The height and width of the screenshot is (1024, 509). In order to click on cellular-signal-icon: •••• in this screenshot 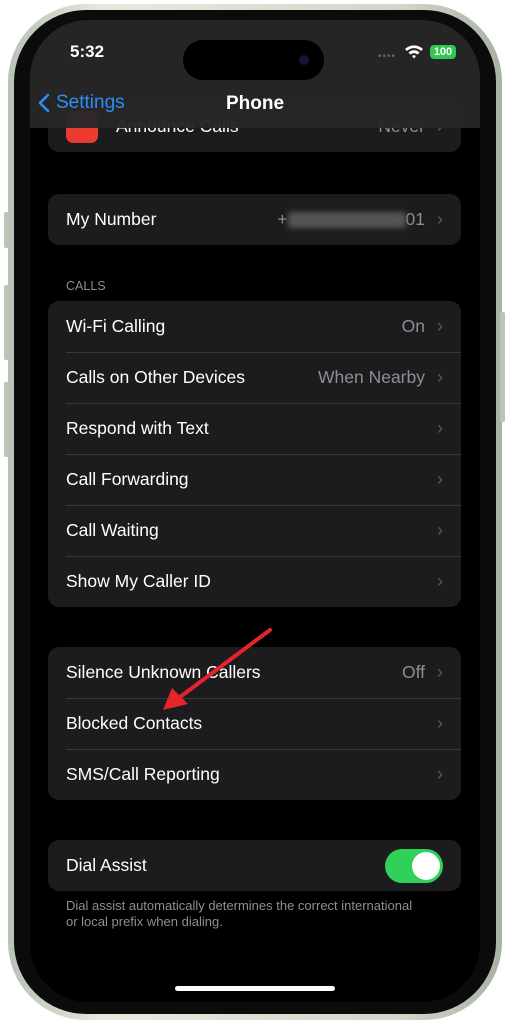, I will do `click(387, 56)`.